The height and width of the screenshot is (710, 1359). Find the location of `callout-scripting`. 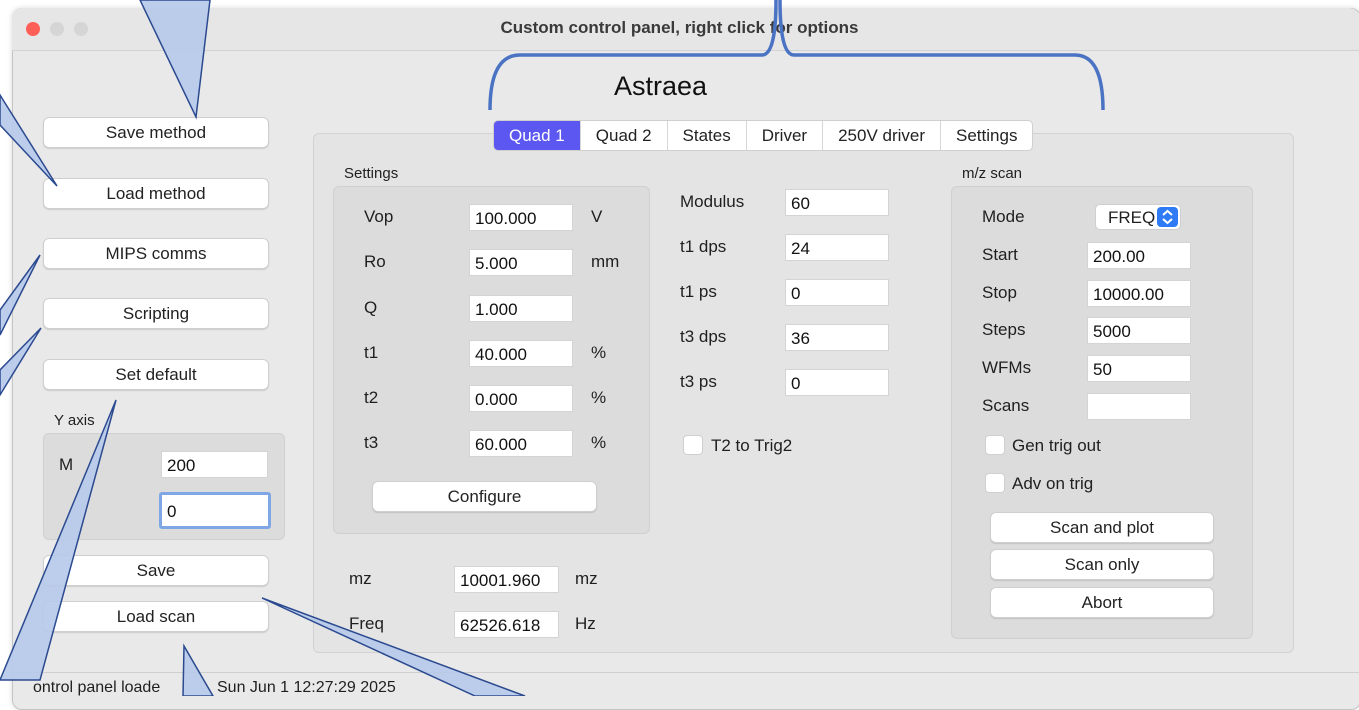

callout-scripting is located at coordinates (21, 362).